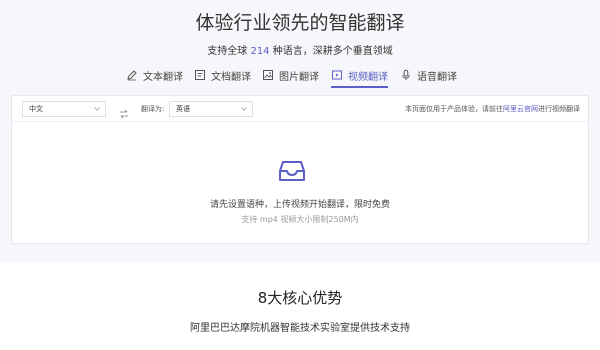  I want to click on image-icon, so click(268, 75).